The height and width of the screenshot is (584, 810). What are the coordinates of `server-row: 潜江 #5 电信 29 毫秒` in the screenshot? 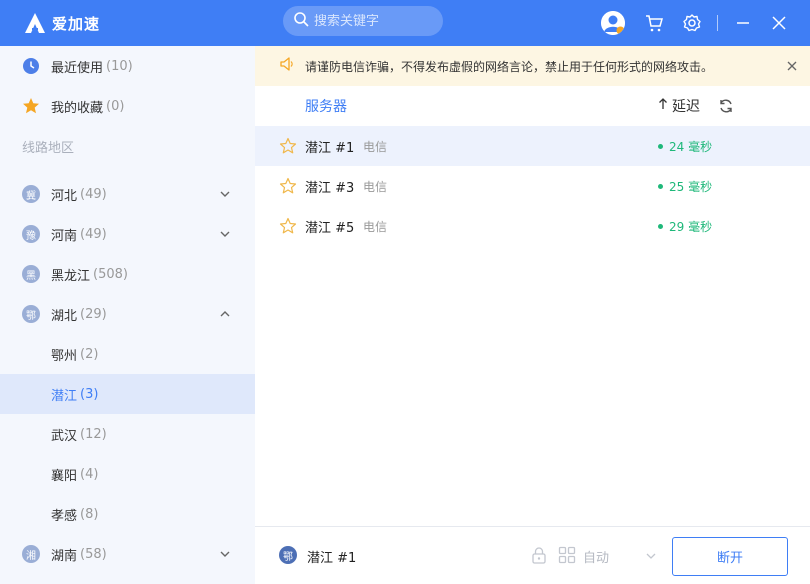 It's located at (532, 226).